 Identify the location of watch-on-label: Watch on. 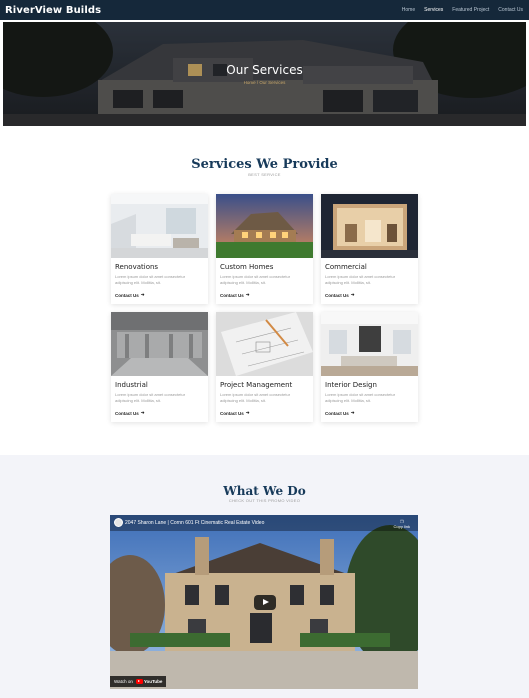
(123, 681).